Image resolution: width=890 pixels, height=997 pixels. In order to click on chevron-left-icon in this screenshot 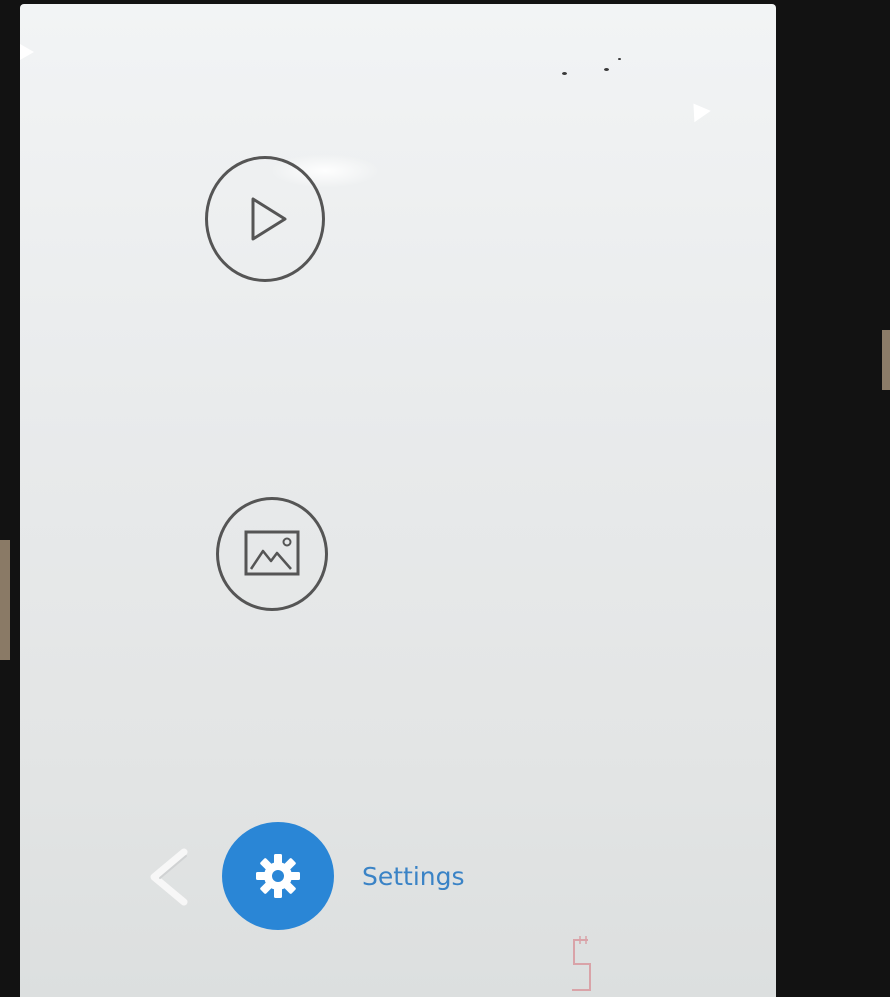, I will do `click(168, 877)`.